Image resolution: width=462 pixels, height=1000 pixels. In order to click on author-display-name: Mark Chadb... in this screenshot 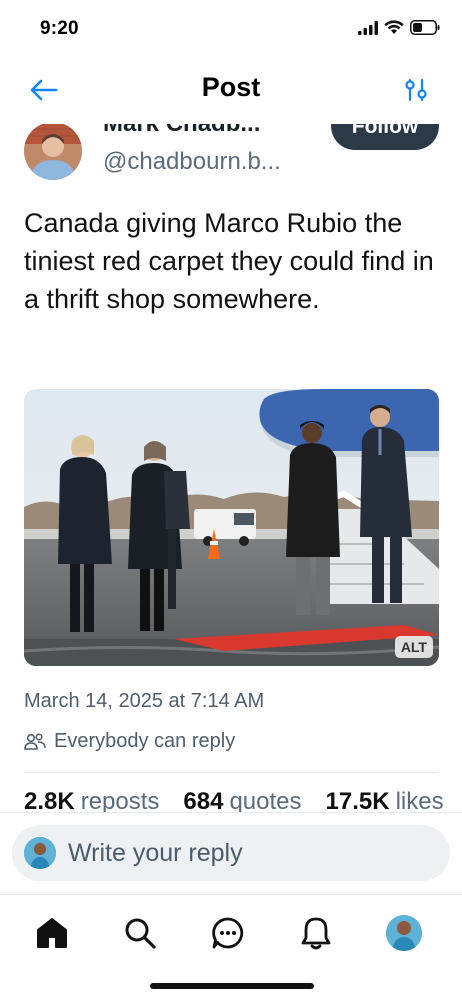, I will do `click(181, 131)`.